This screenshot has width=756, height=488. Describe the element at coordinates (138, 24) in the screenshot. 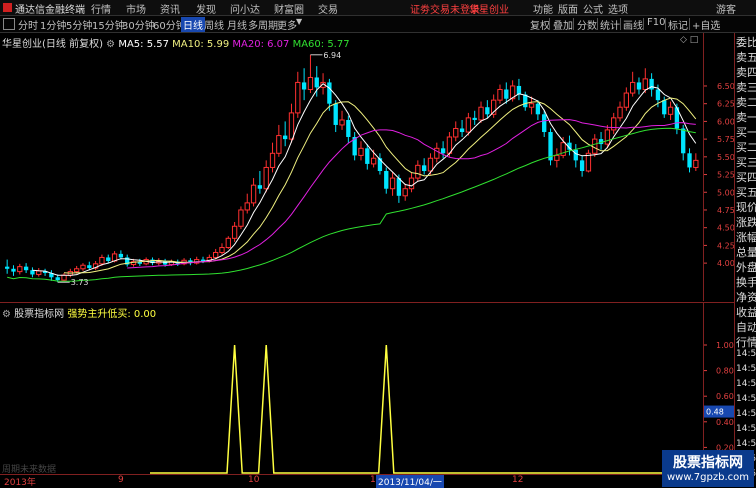

I see `period-tab-30min: 30分钟` at that location.